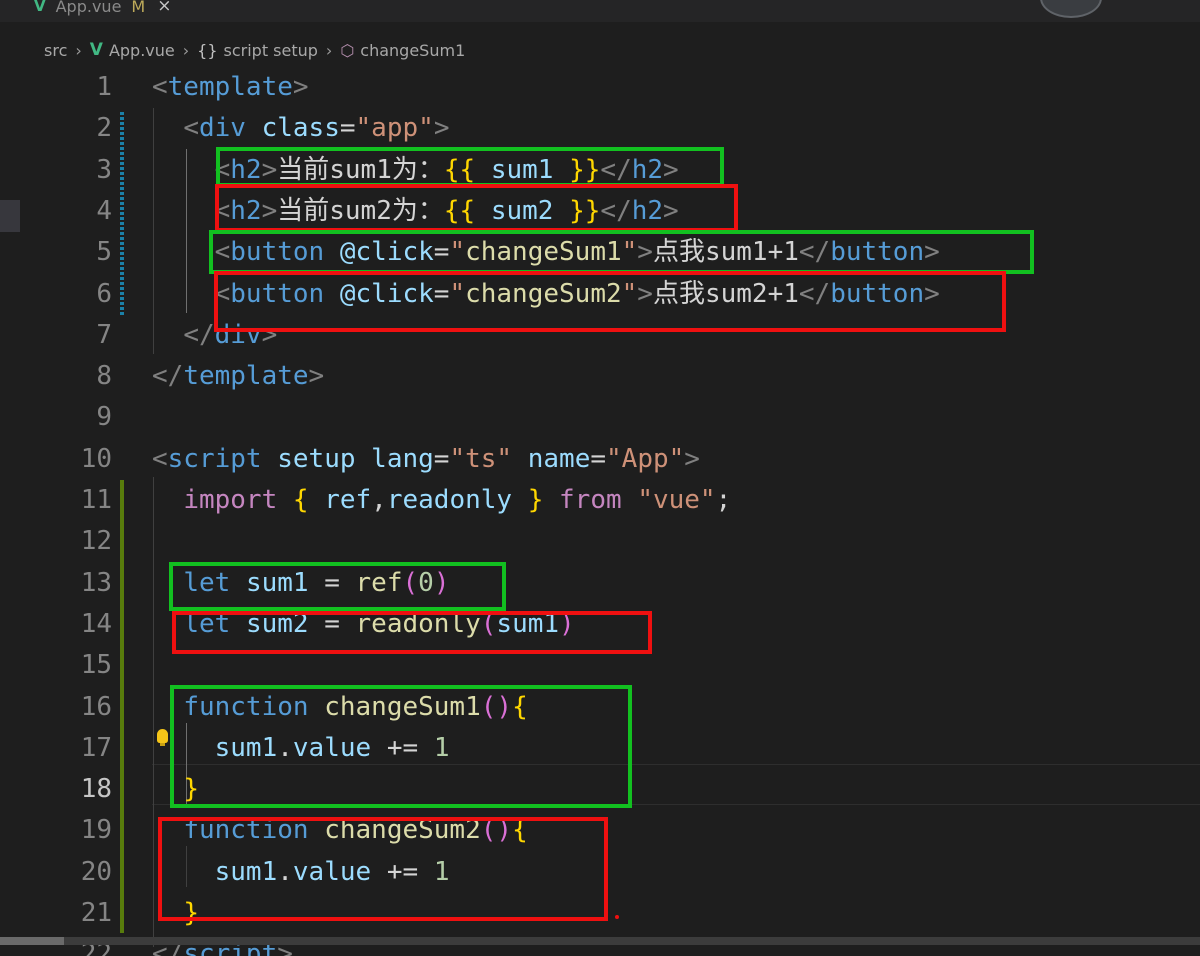 The height and width of the screenshot is (956, 1200). I want to click on tab-app-vue: V App.vue M ×, so click(102, 9).